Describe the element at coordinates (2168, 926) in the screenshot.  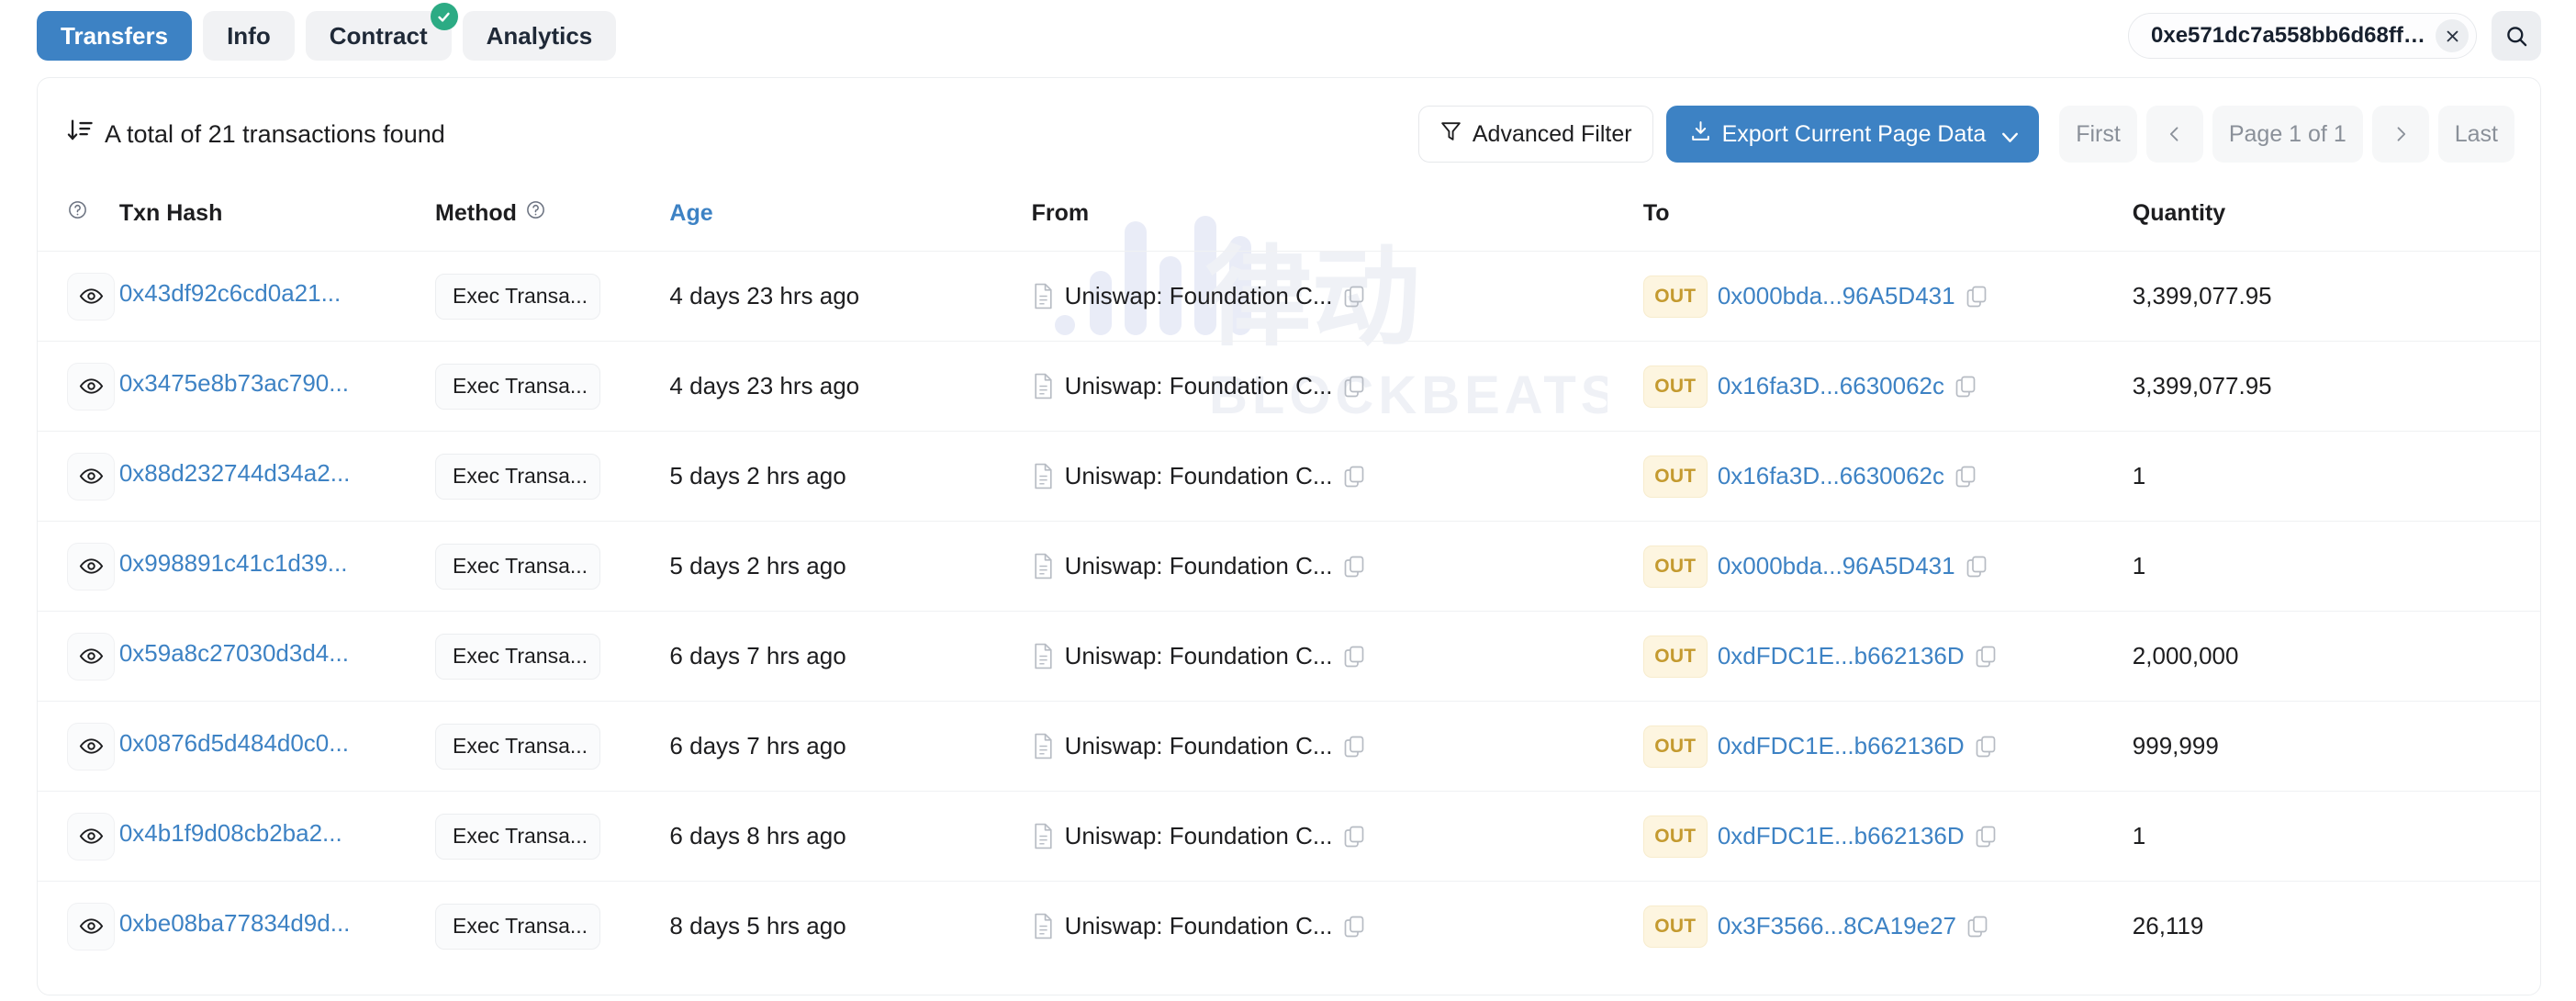
I see `quantity-value: 26,119` at that location.